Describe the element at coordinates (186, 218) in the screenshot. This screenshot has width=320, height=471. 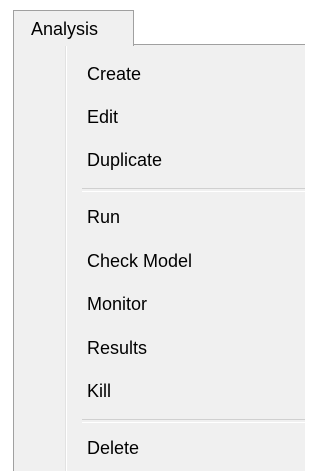
I see `menu-item-run: Run` at that location.